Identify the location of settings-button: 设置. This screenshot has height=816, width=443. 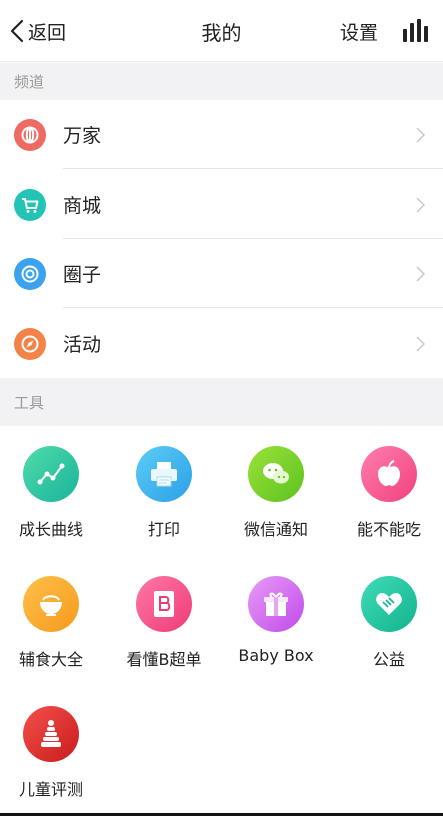
(359, 31).